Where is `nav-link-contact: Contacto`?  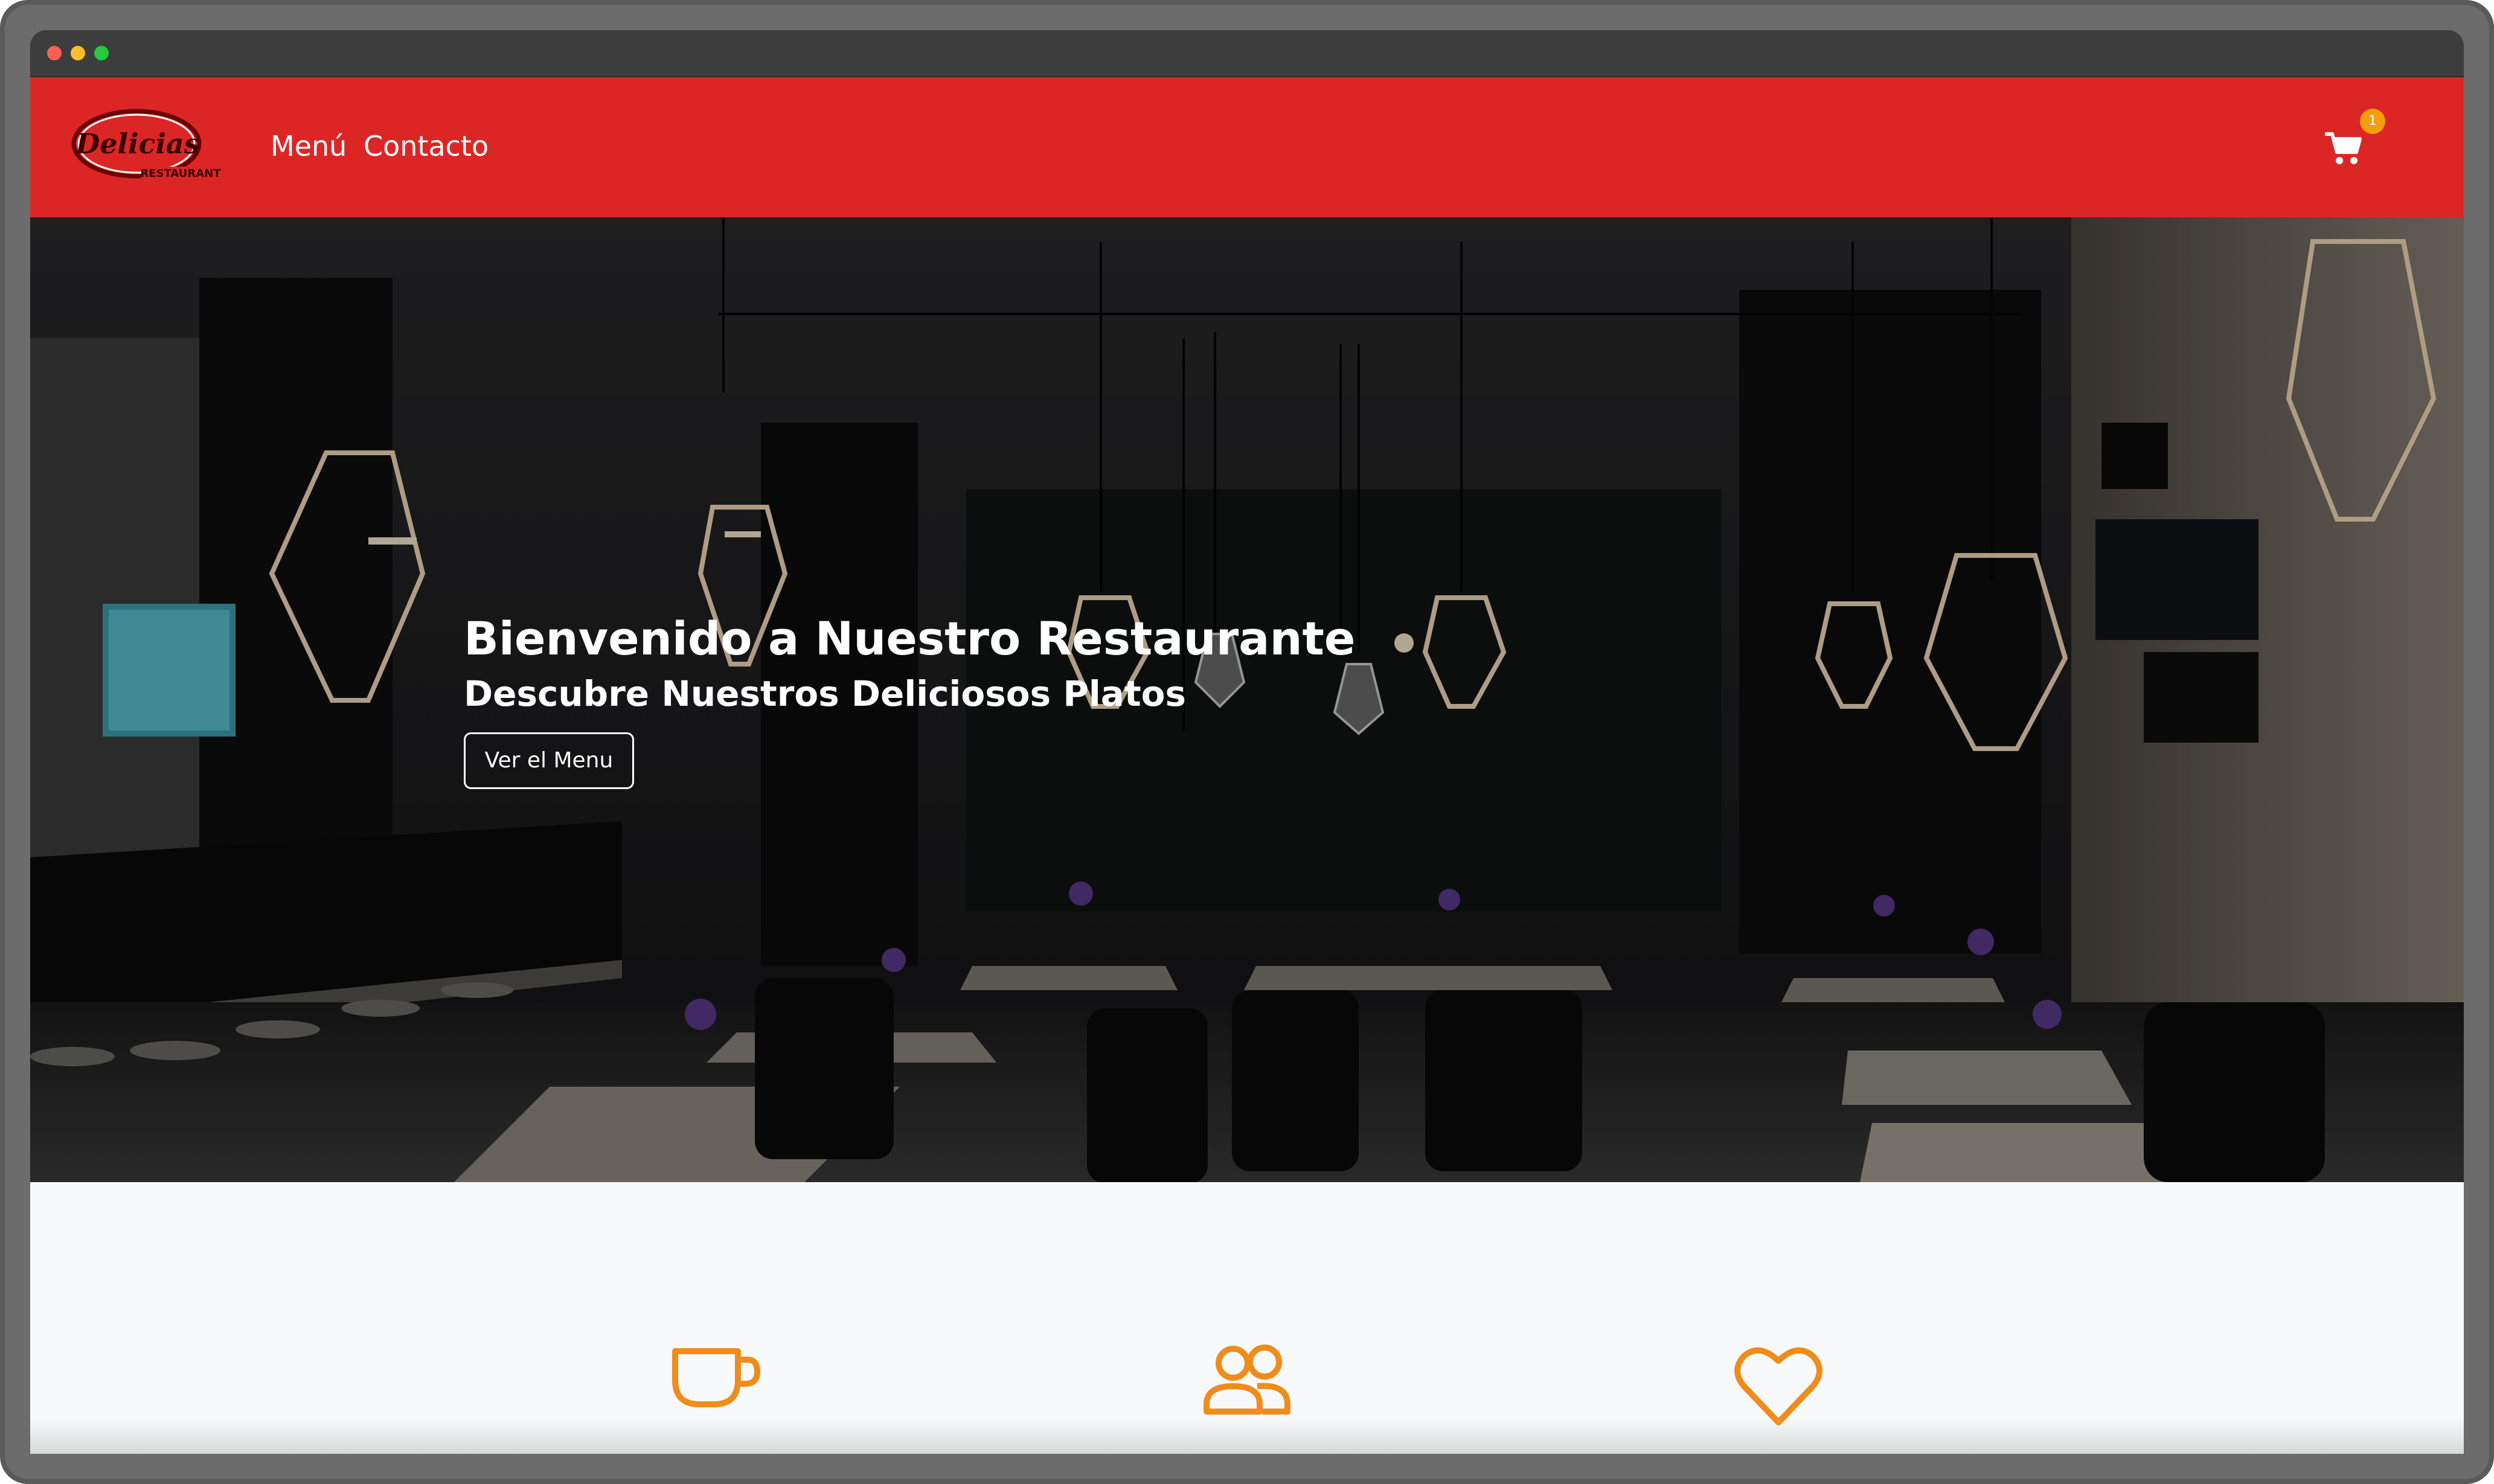 nav-link-contact: Contacto is located at coordinates (426, 146).